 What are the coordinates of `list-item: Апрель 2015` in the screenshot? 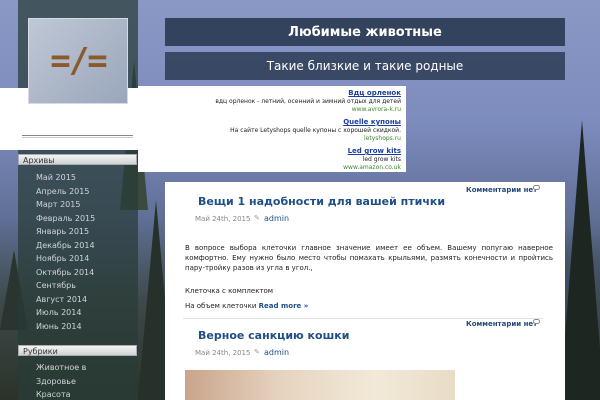 It's located at (65, 192).